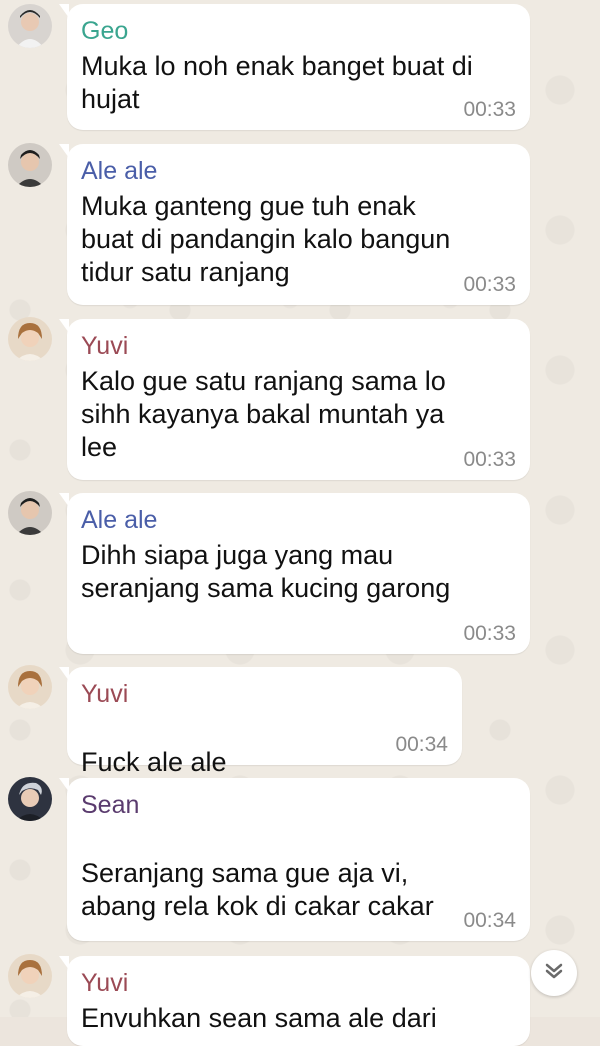 This screenshot has width=600, height=1046. I want to click on scroll-to-bottom-button, so click(554, 973).